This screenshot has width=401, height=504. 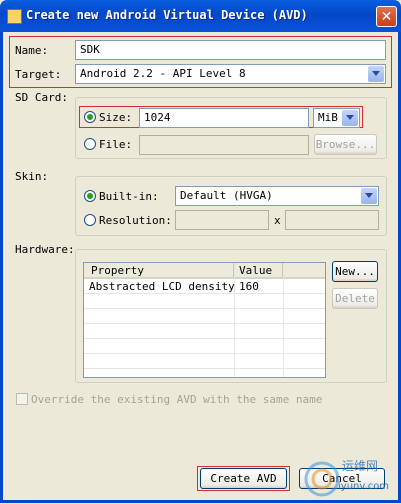 I want to click on window-title: Create new Android Virtual Device (AVD), so click(x=167, y=15).